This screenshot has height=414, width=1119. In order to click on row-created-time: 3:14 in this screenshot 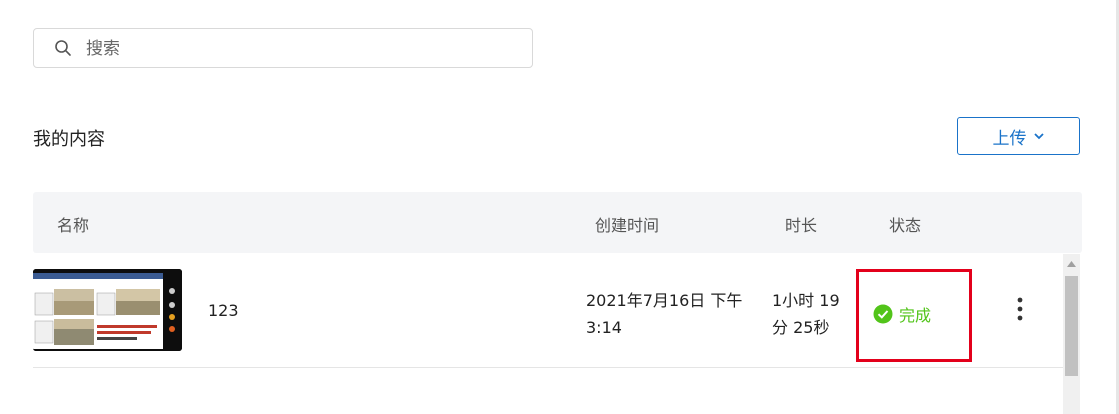, I will do `click(604, 327)`.